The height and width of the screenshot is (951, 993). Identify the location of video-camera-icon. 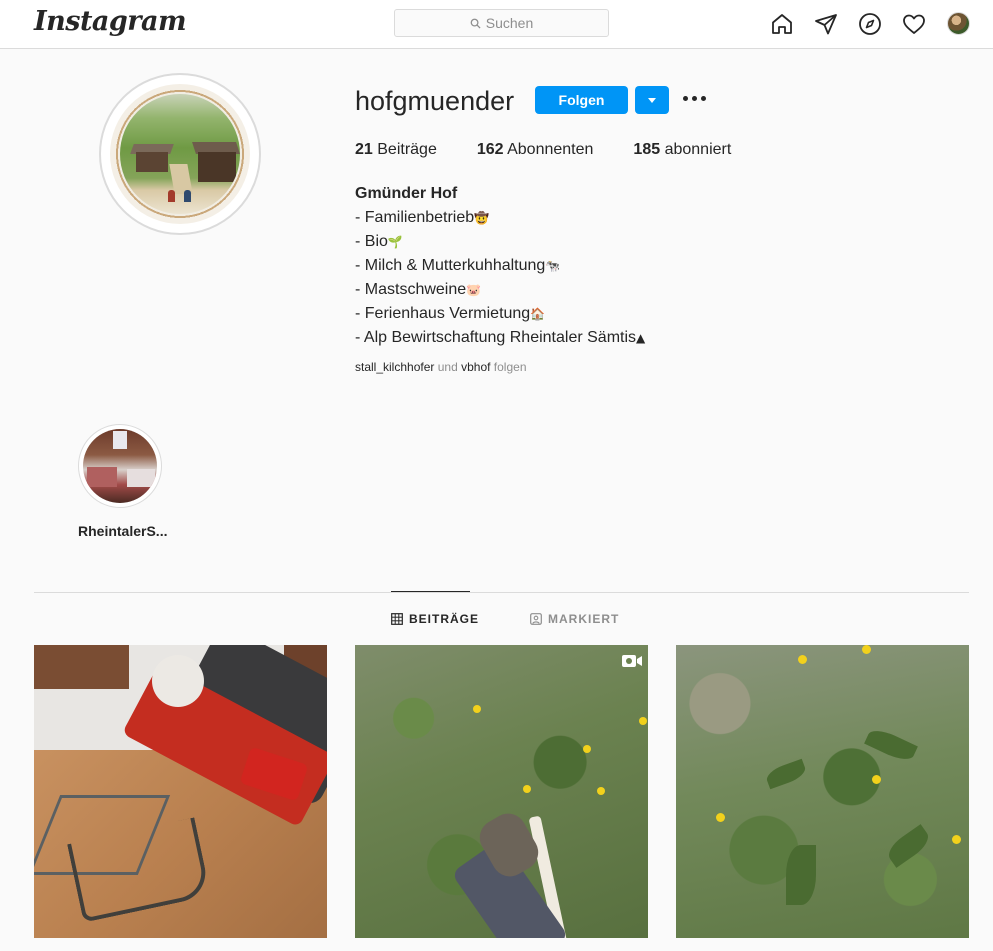
(632, 661).